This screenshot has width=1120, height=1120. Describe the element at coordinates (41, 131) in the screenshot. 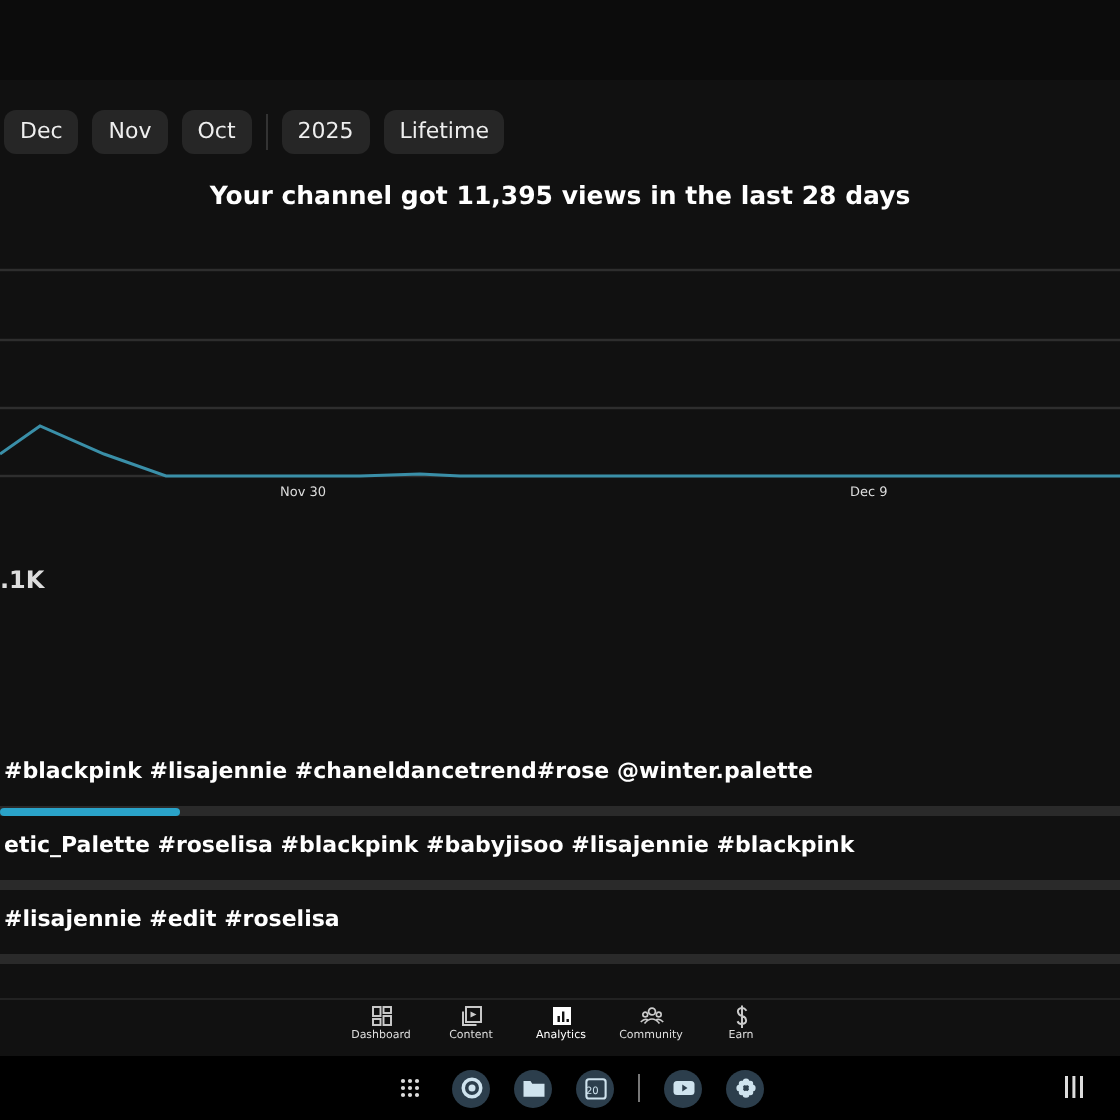

I see `period-chip: Dec` at that location.